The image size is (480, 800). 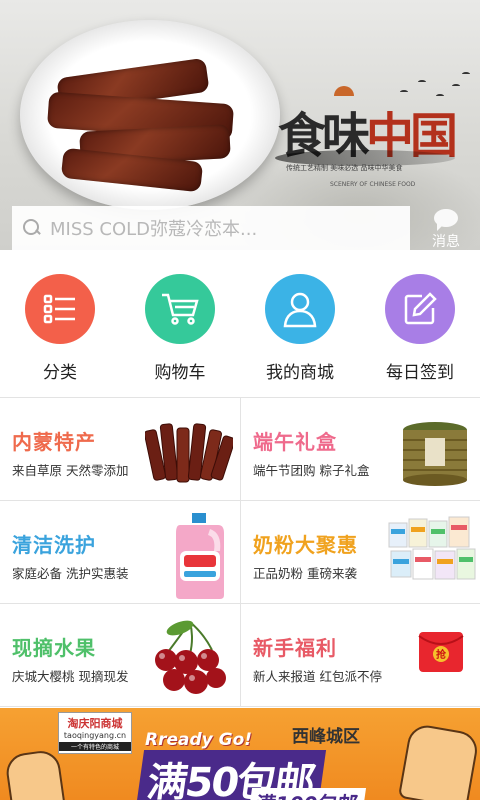 I want to click on red-envelope-icon: 抢, so click(x=441, y=654).